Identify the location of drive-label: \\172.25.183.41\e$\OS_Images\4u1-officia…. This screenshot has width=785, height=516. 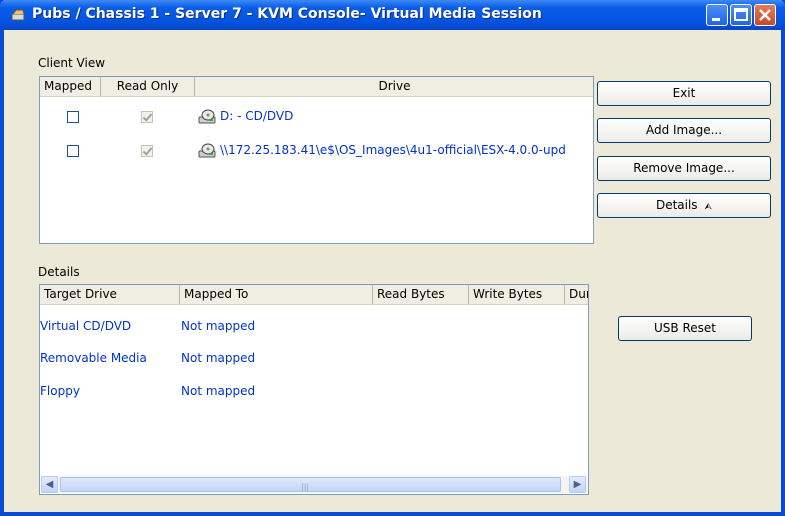
(393, 150).